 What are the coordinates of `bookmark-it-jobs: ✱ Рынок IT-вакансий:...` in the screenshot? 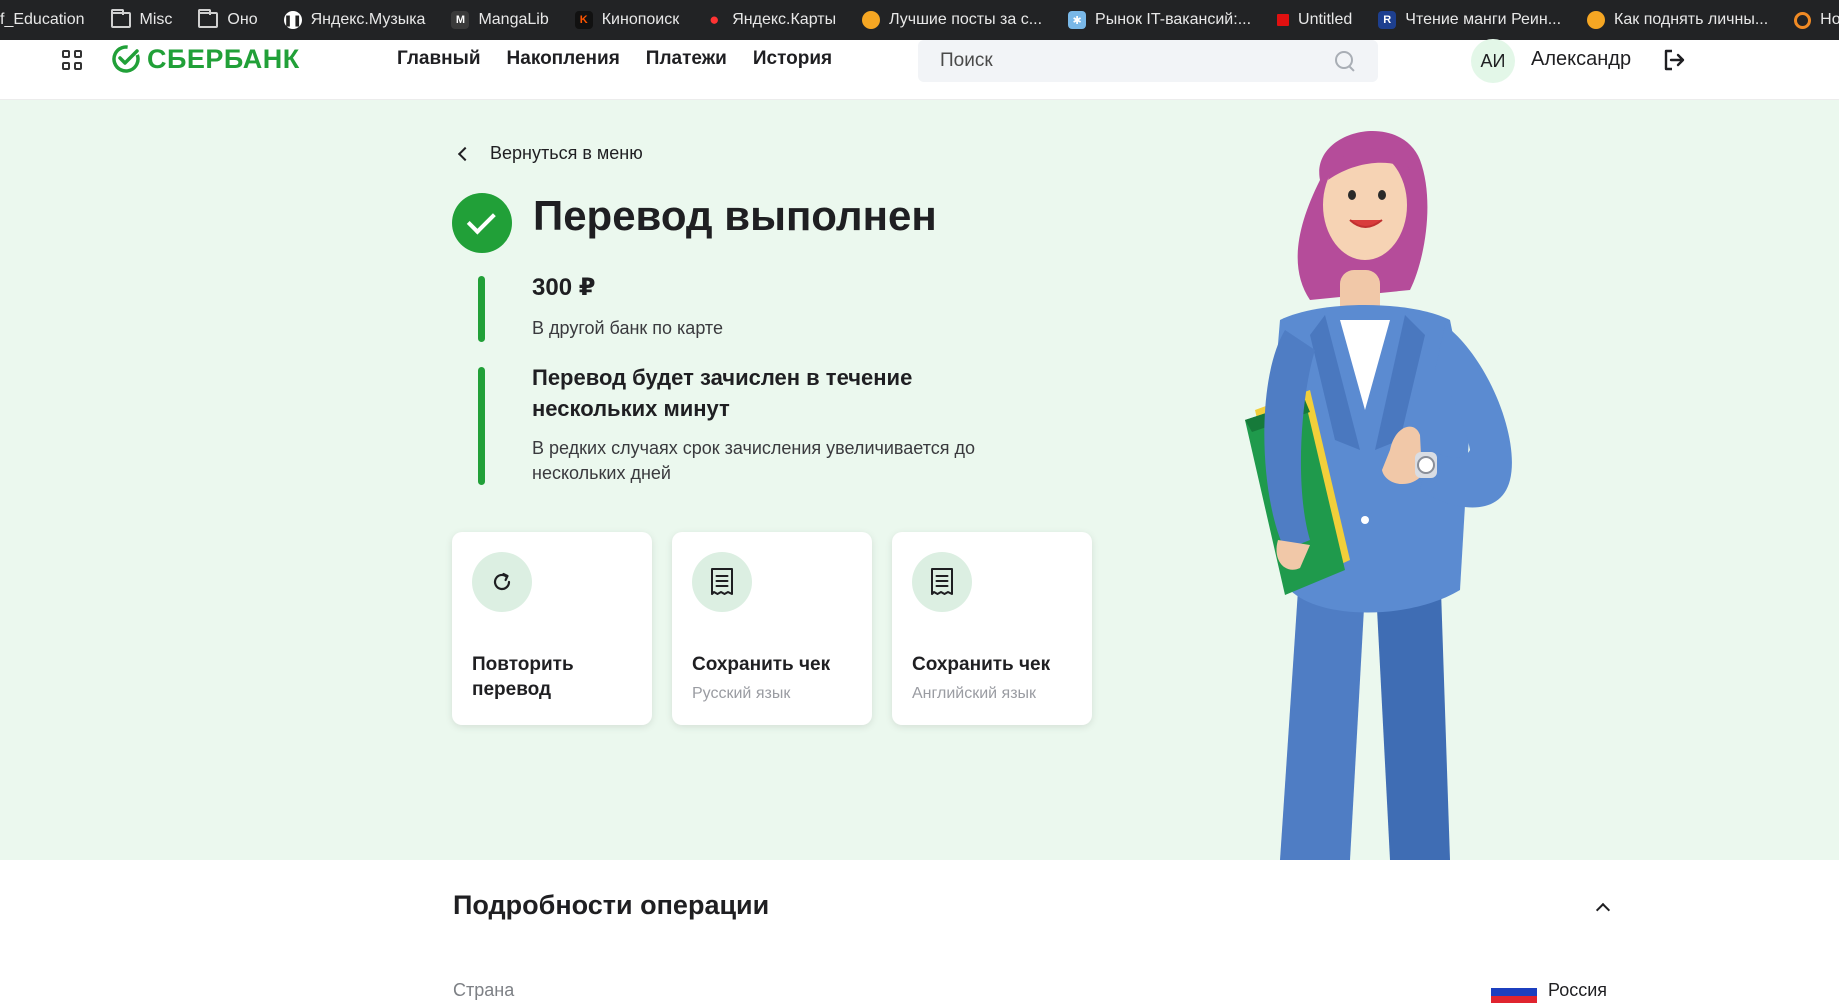 It's located at (1160, 20).